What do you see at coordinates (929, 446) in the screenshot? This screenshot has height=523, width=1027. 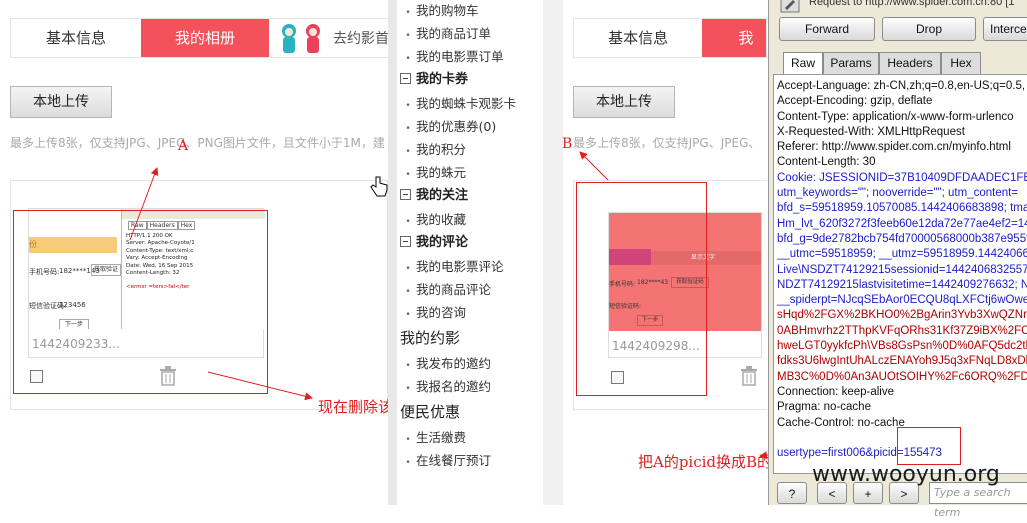 I see `highlight-box-picid` at bounding box center [929, 446].